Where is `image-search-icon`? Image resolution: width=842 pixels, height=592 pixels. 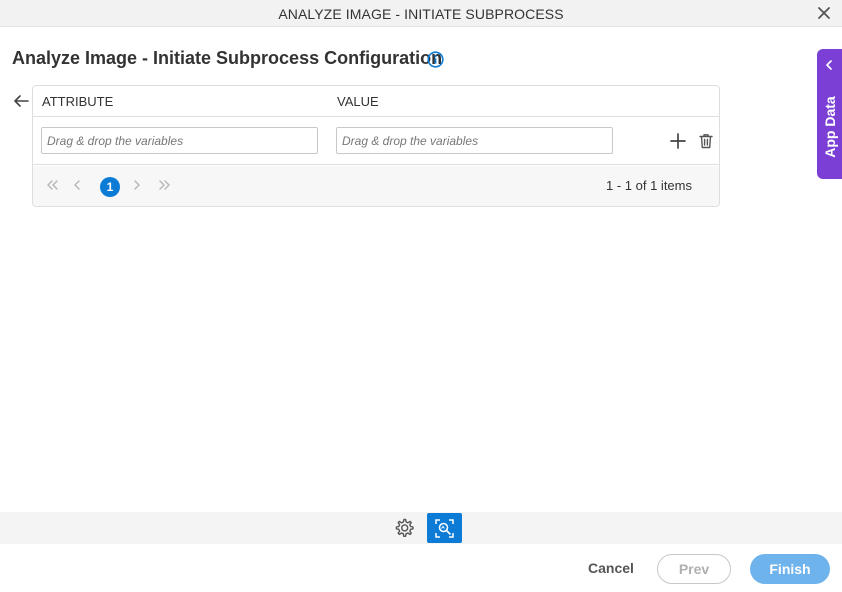
image-search-icon is located at coordinates (444, 528).